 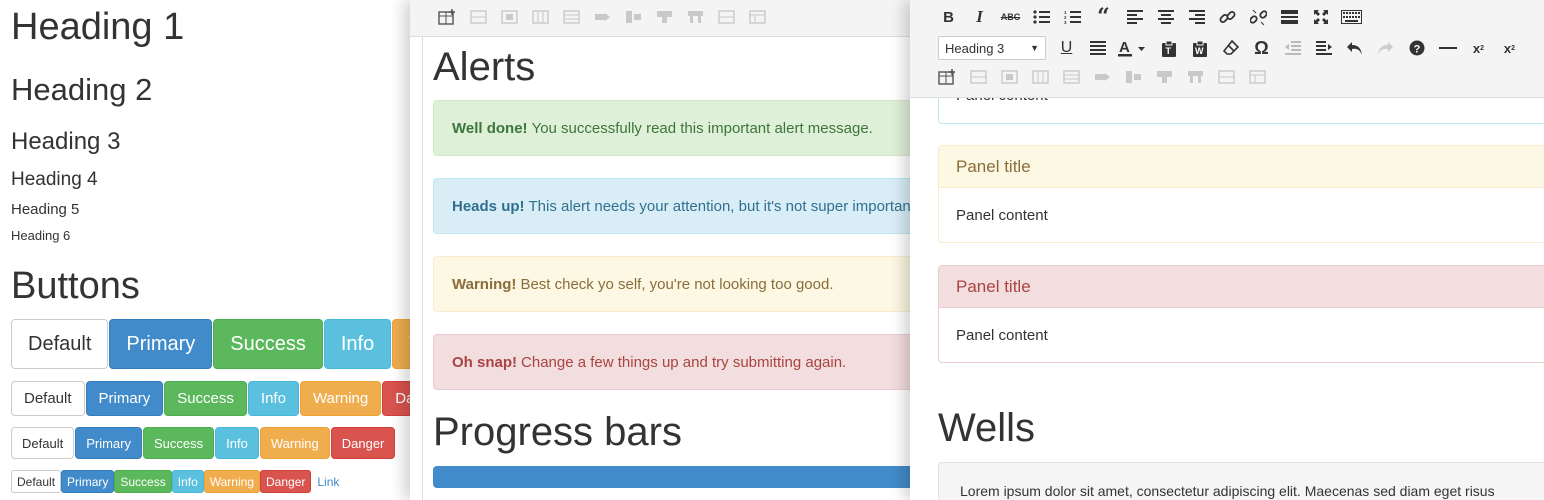 What do you see at coordinates (948, 17) in the screenshot?
I see `bold-icon: B` at bounding box center [948, 17].